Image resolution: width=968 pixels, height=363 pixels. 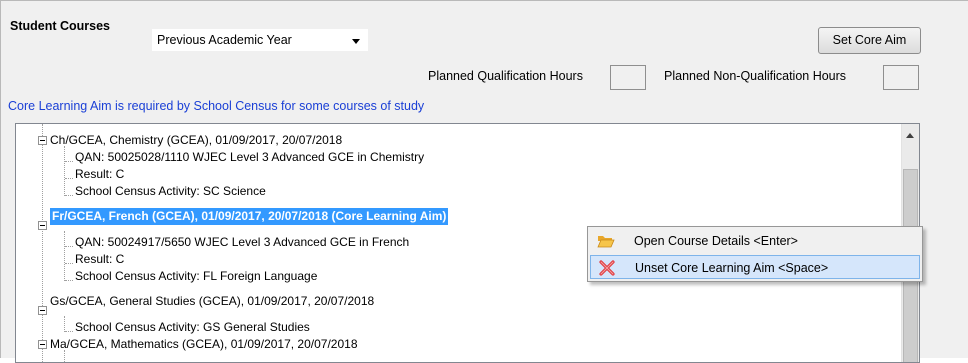 I want to click on academic-year-value: Previous Academic Year, so click(x=224, y=40).